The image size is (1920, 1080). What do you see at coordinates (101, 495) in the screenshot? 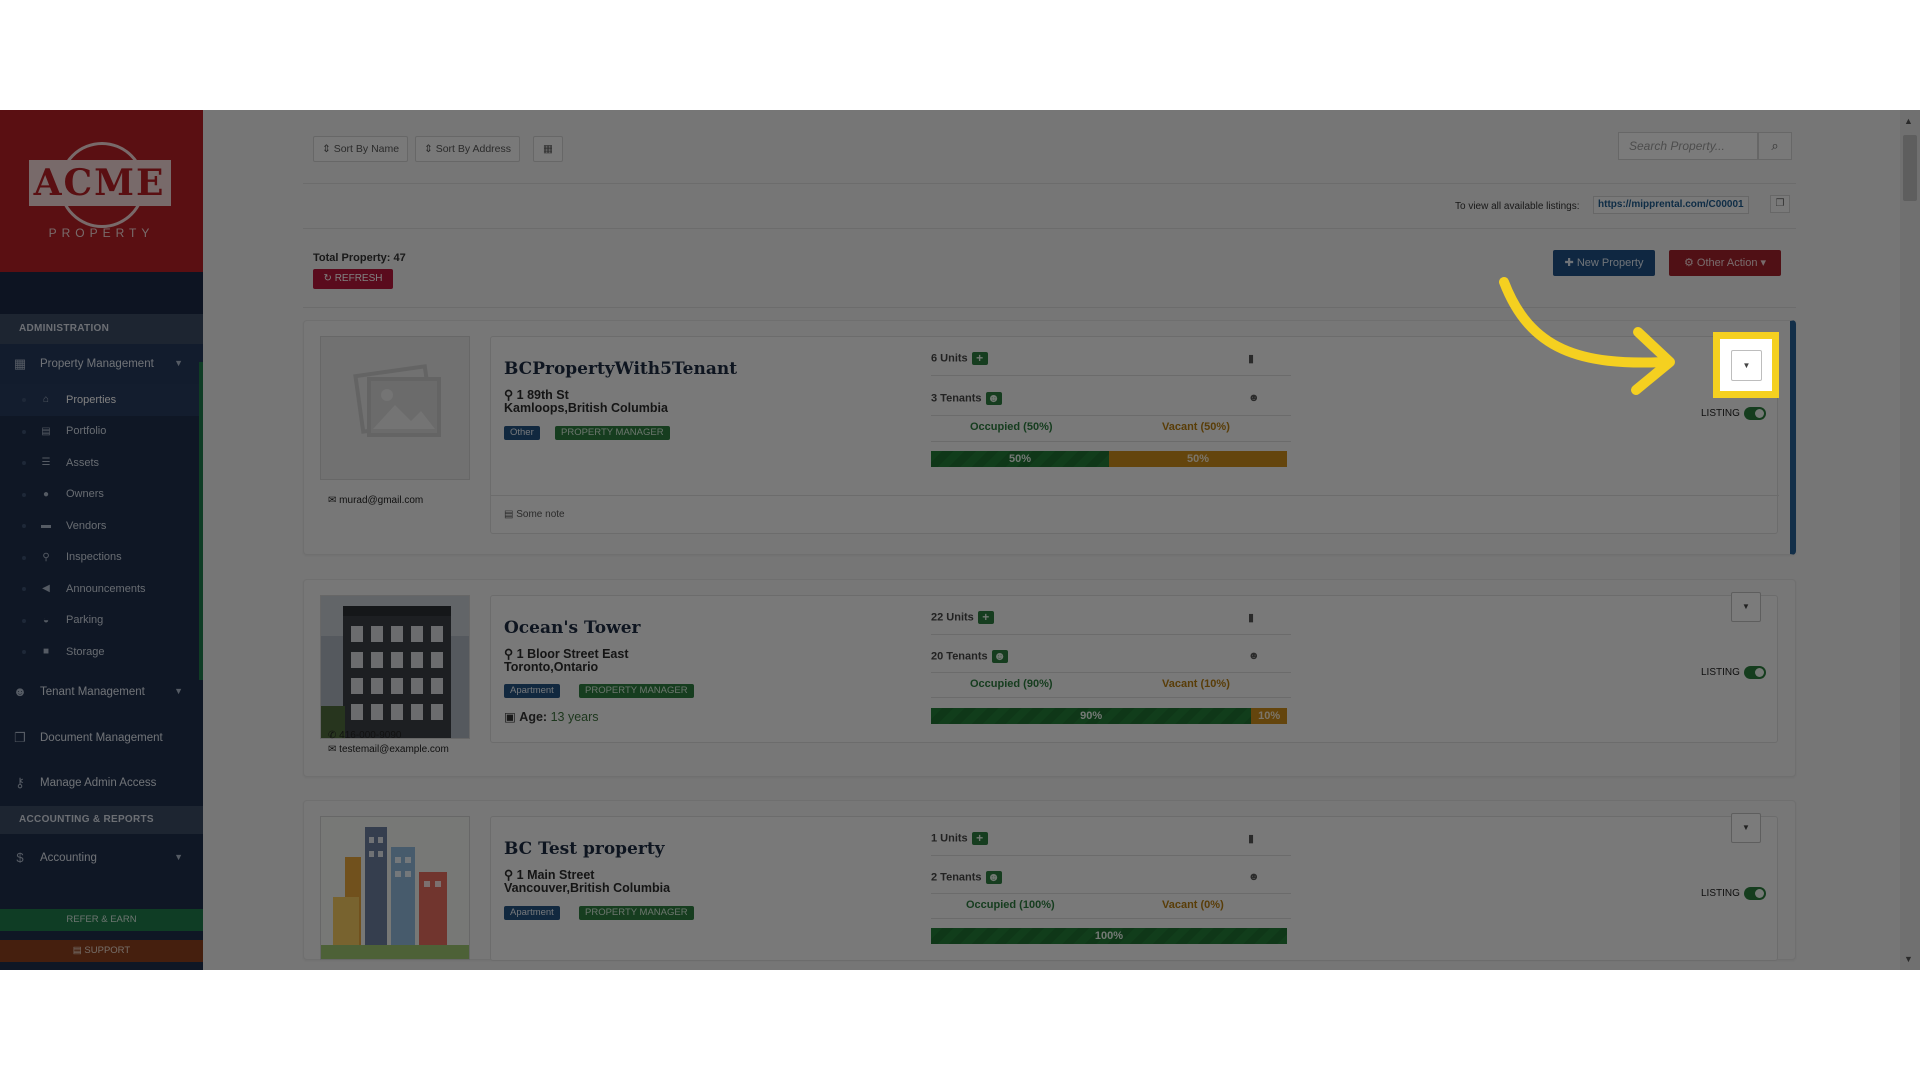
I see `sidebar-item-owners: ● Owners` at bounding box center [101, 495].